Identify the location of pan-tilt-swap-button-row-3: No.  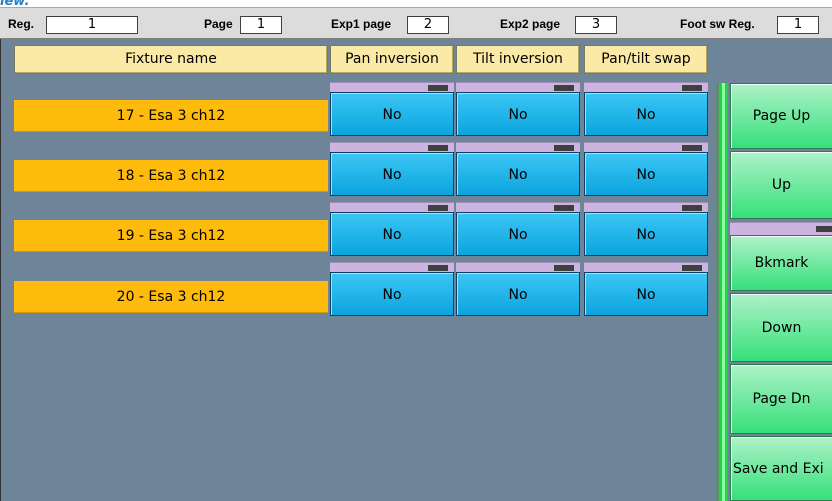
(646, 234).